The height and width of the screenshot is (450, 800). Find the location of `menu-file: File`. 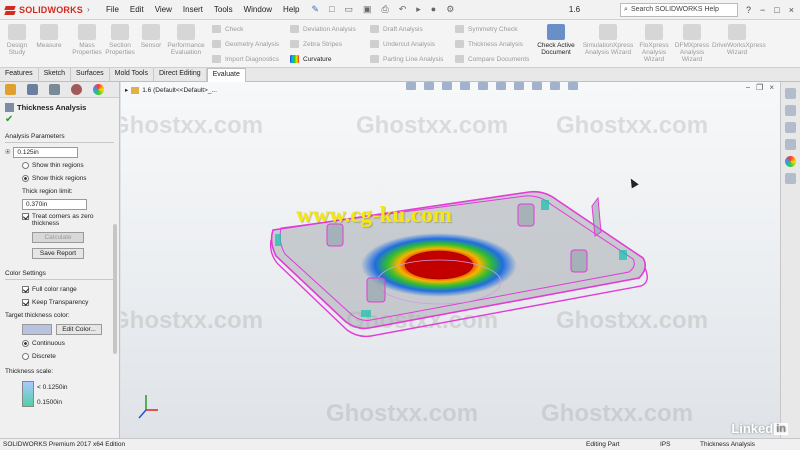

menu-file: File is located at coordinates (112, 9).